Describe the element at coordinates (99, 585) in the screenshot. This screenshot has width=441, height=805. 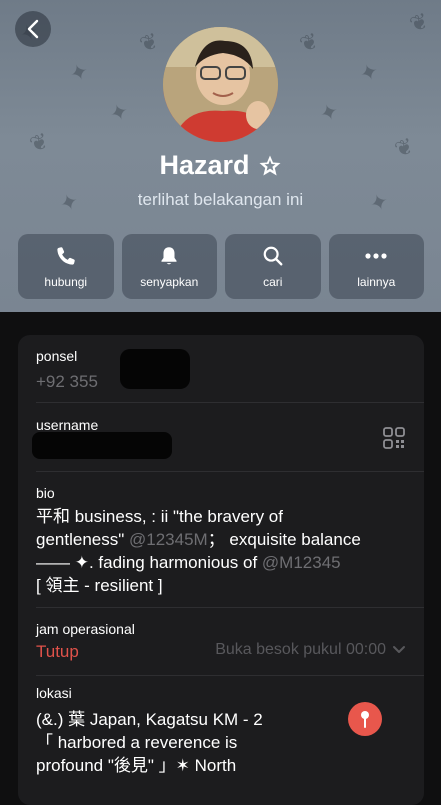
I see `bio-line: [ 領主 - resilient ]` at that location.